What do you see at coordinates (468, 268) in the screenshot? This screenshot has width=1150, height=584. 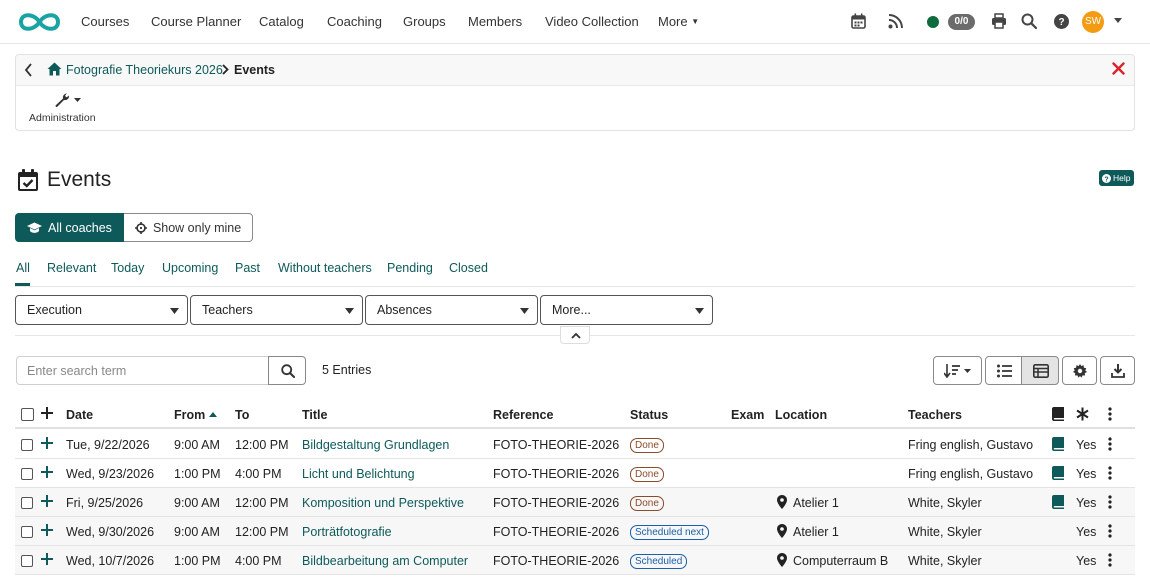 I see `tab-closed: Closed` at bounding box center [468, 268].